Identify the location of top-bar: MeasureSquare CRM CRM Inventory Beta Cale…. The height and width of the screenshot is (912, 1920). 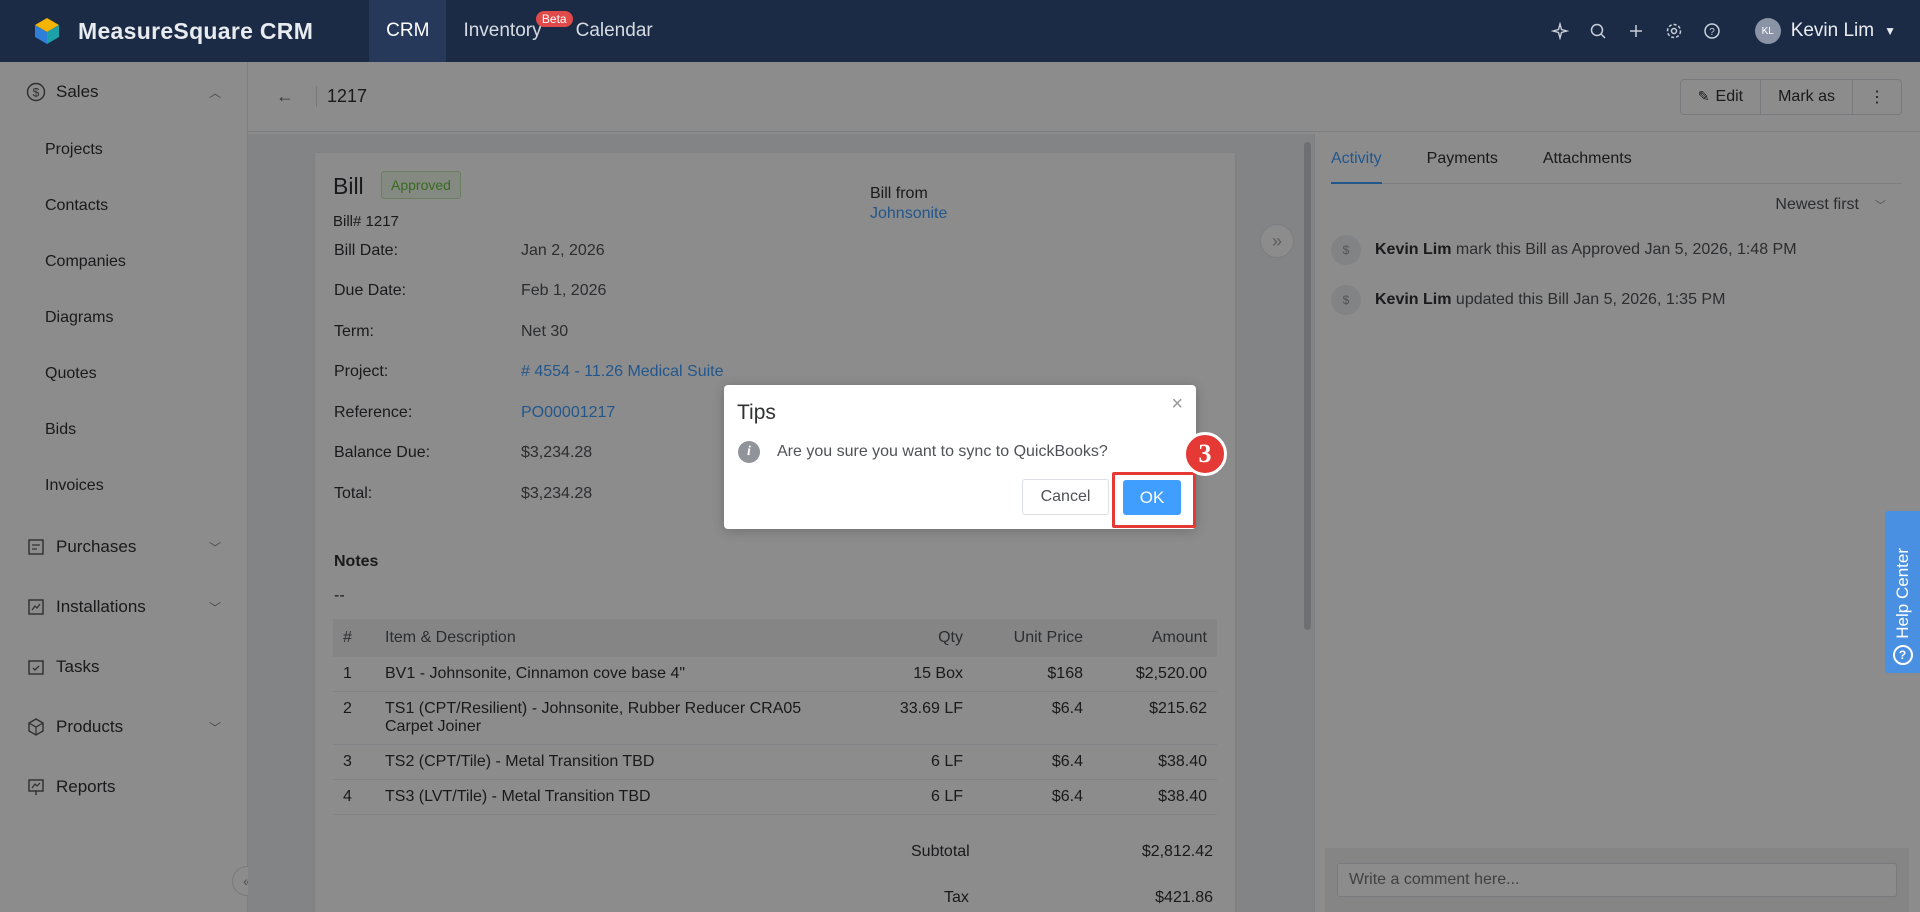
(960, 31).